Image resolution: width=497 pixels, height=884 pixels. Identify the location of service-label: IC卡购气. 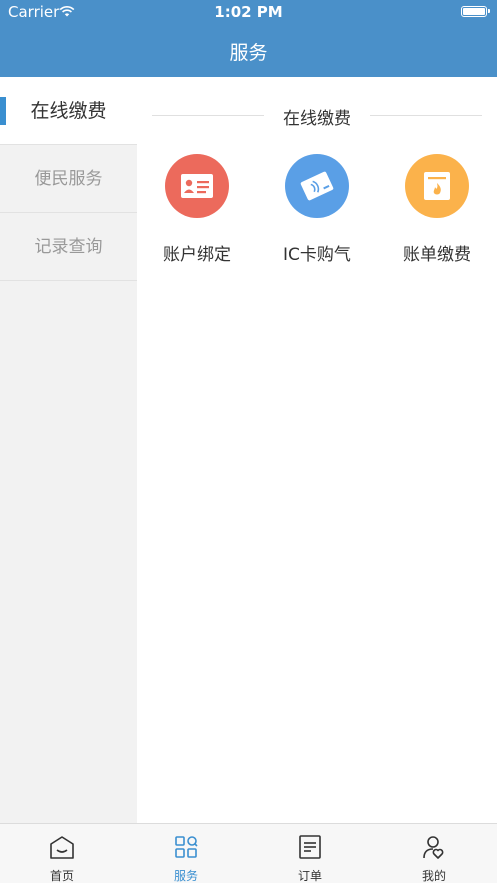
(317, 255).